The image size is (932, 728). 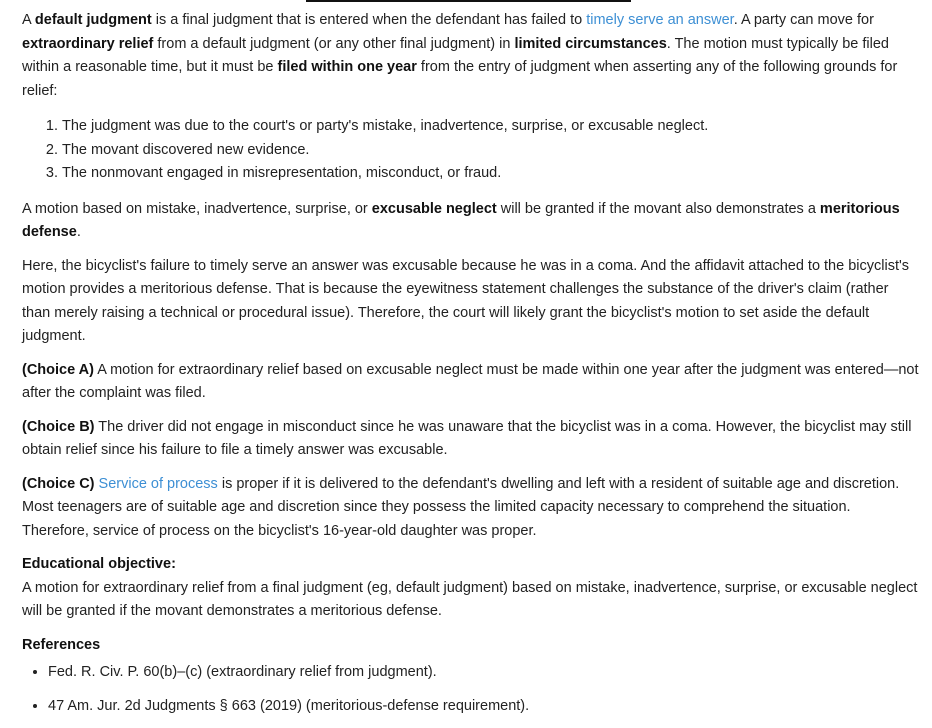 What do you see at coordinates (491, 151) in the screenshot?
I see `list-item: The movant discovered new evidence.` at bounding box center [491, 151].